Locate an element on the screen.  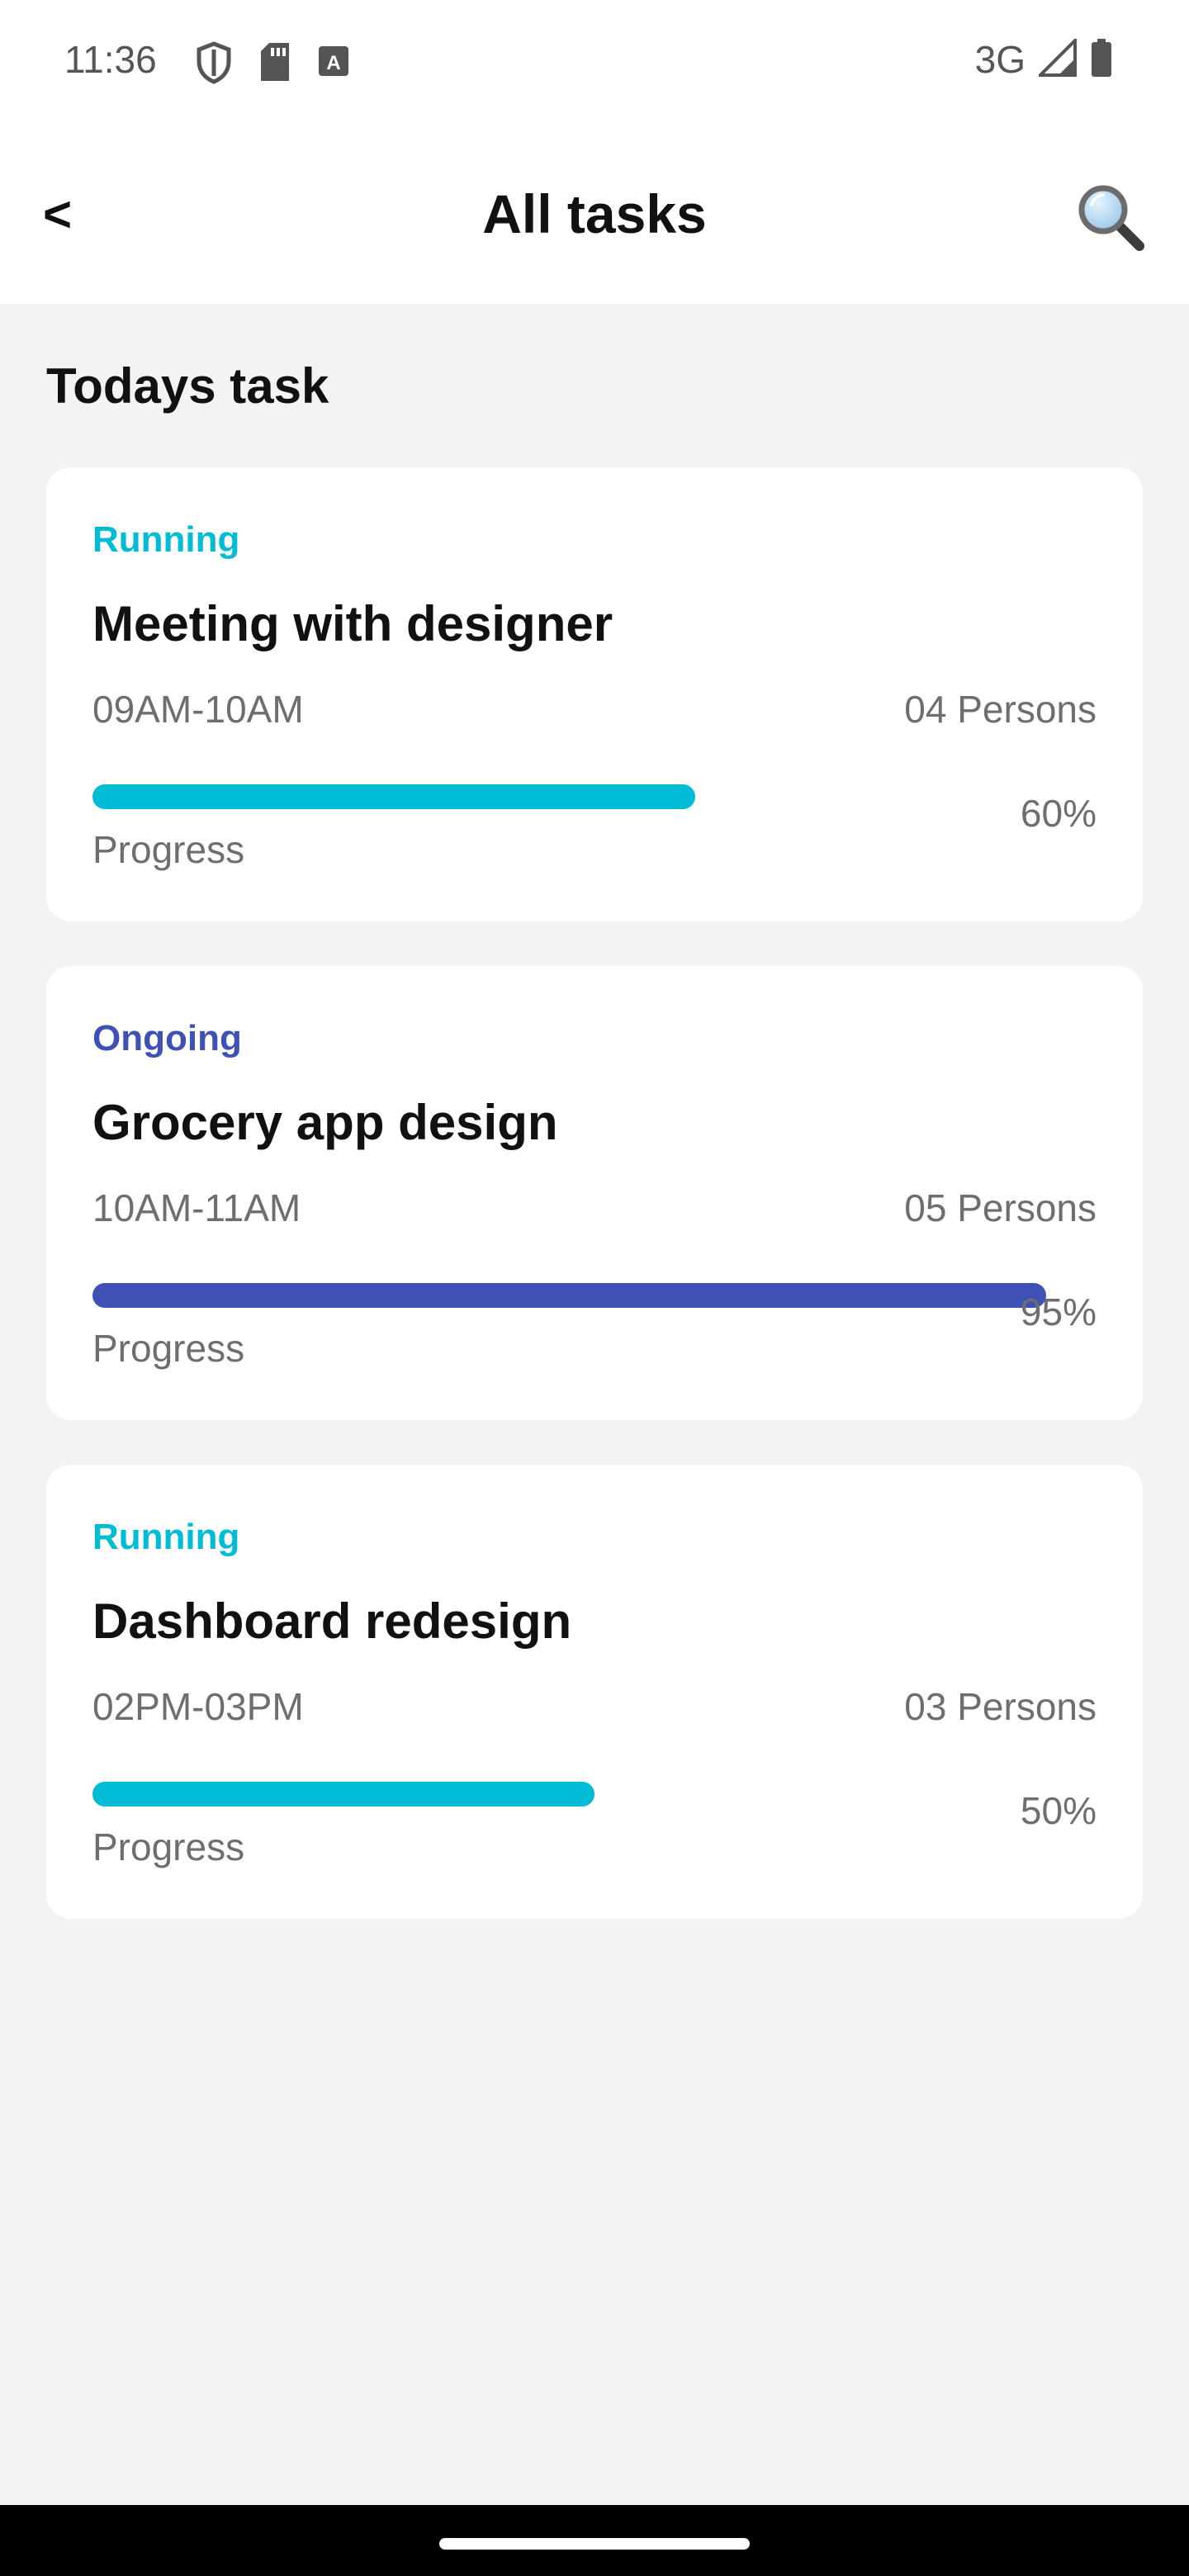
section-title: Todays task is located at coordinates (187, 386).